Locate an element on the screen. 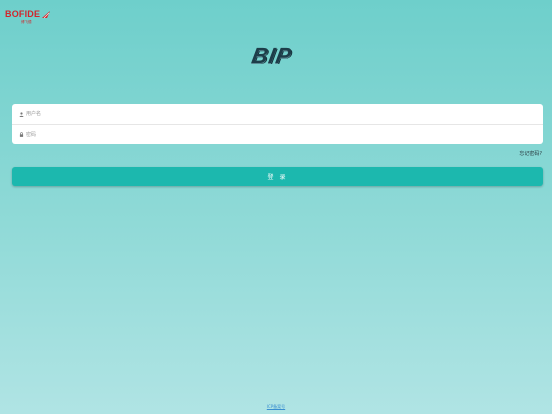  brand-logo-row: BOFIDE is located at coordinates (28, 14).